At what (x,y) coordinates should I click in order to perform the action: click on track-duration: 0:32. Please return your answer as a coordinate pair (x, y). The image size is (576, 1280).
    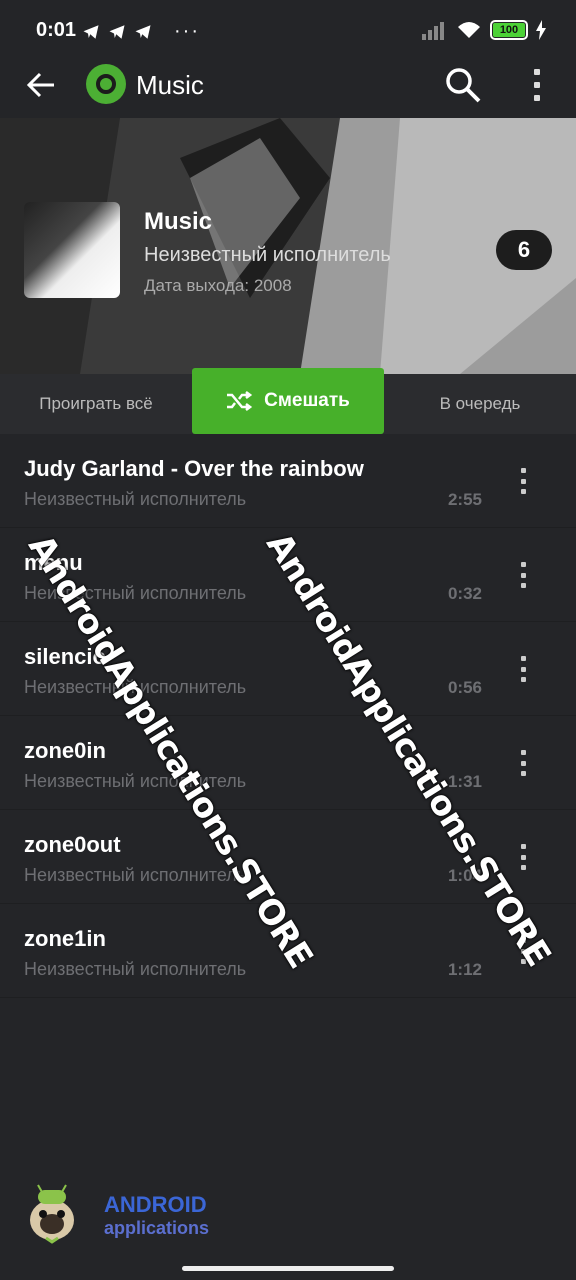
    Looking at the image, I should click on (464, 593).